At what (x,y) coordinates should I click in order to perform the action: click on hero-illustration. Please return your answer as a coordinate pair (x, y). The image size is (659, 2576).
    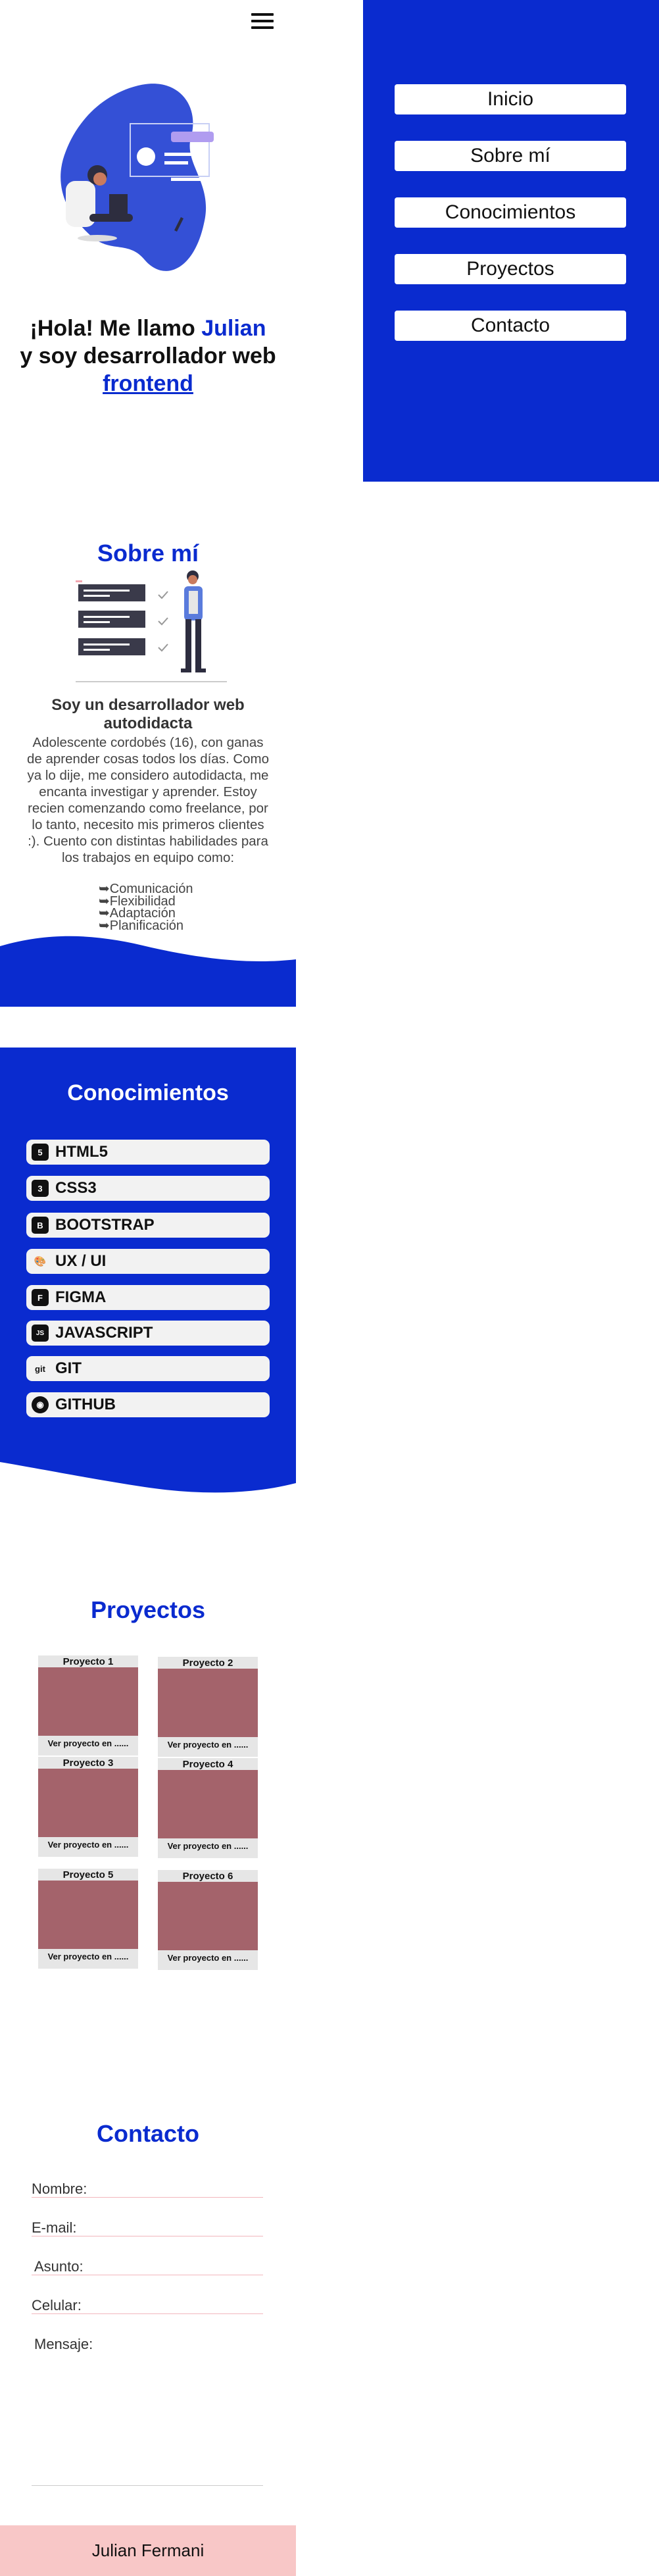
    Looking at the image, I should click on (137, 177).